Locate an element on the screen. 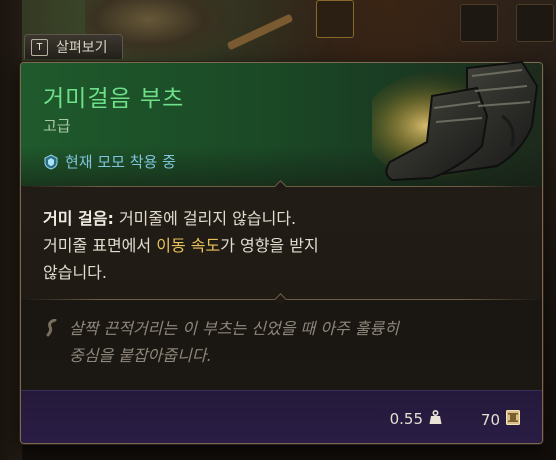  keybind-t: T is located at coordinates (39, 47).